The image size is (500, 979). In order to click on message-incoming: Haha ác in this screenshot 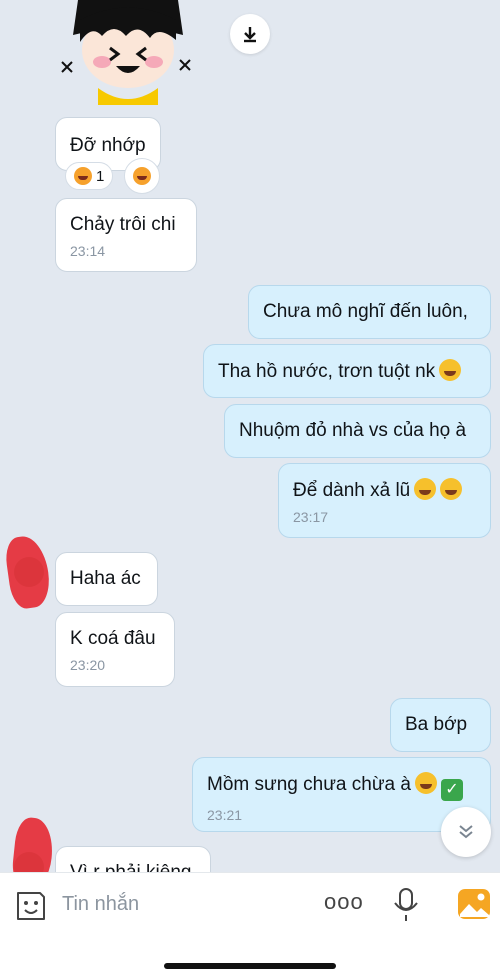, I will do `click(106, 579)`.